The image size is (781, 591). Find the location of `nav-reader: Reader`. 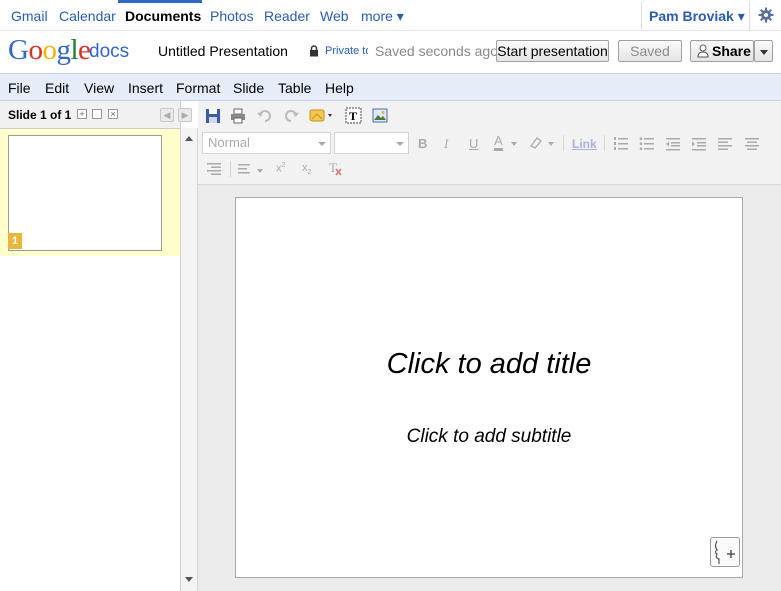

nav-reader: Reader is located at coordinates (287, 16).